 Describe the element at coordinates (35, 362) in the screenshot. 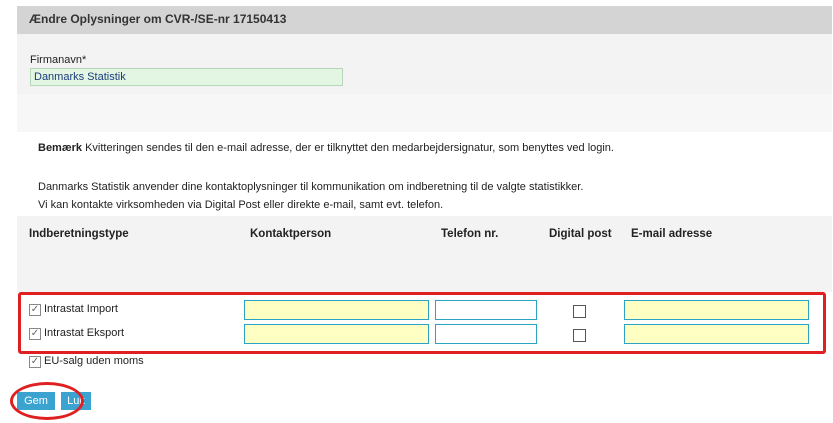

I see `eu-sales-checkbox: ✓` at that location.